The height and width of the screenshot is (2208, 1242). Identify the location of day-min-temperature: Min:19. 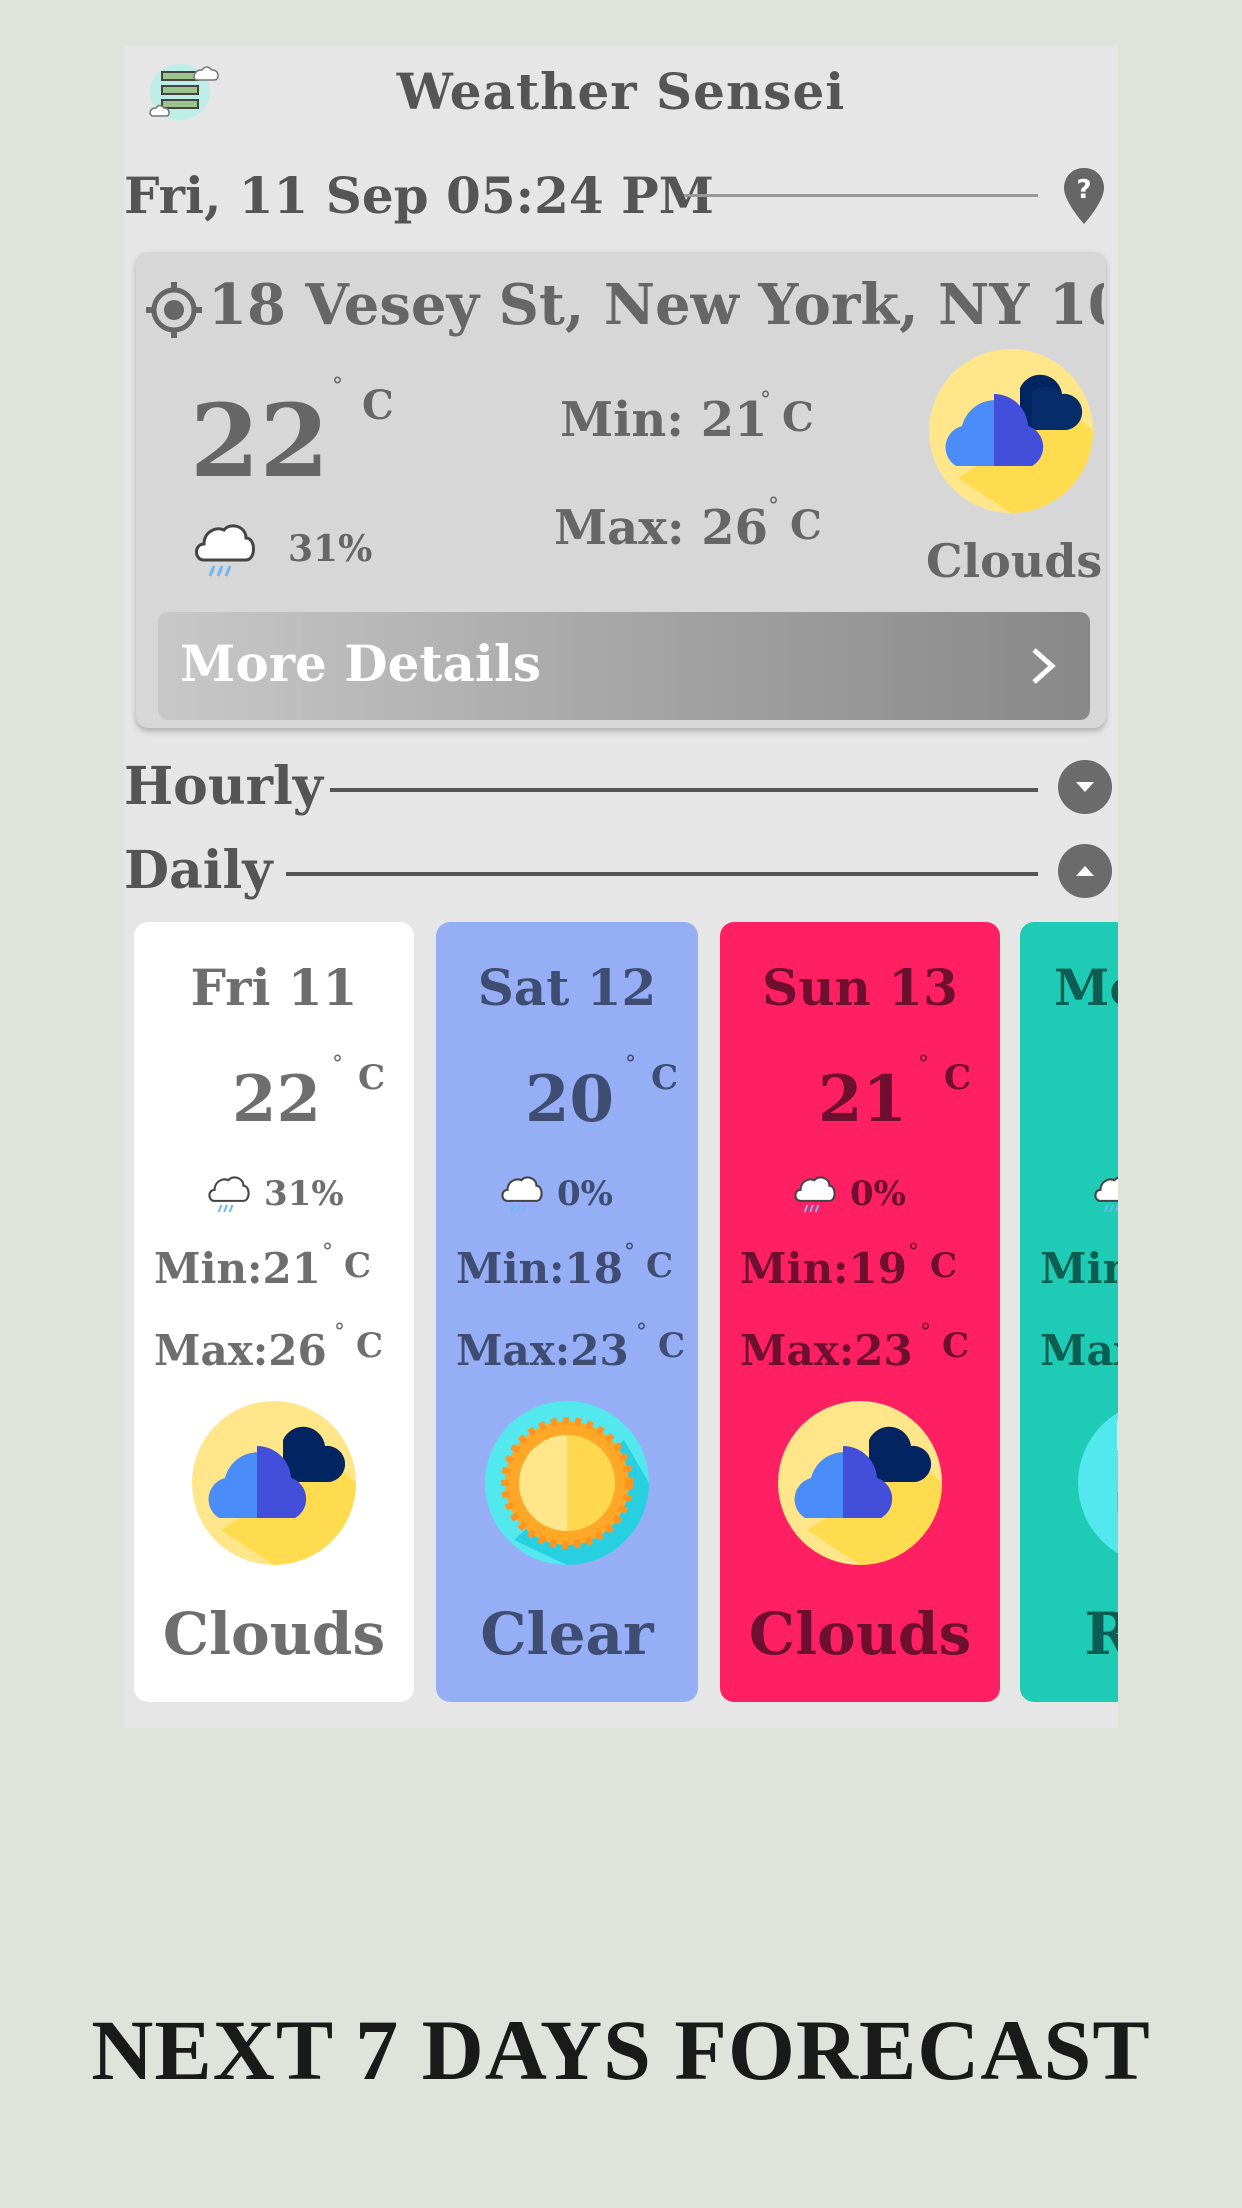
(823, 1268).